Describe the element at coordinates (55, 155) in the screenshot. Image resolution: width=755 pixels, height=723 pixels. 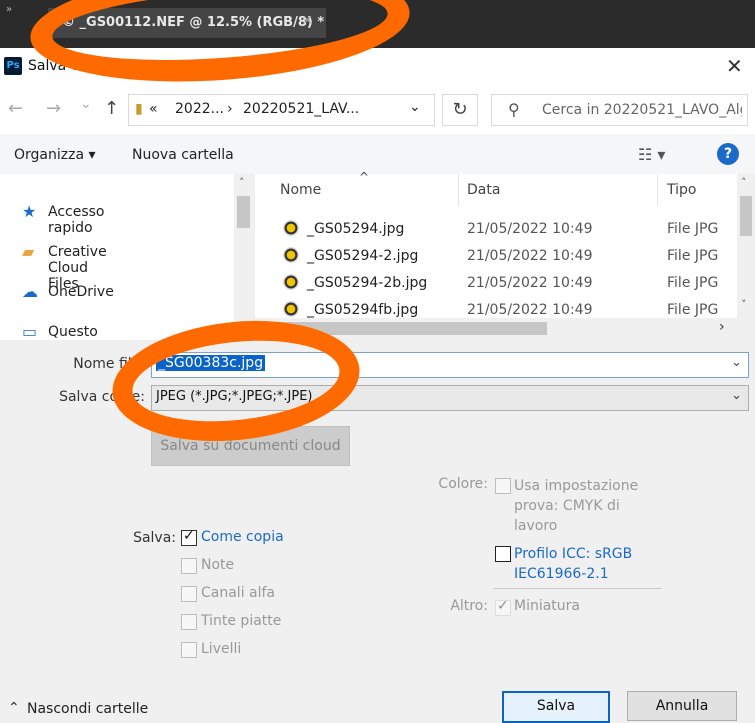
I see `organize-menu: Organizza ▾` at that location.